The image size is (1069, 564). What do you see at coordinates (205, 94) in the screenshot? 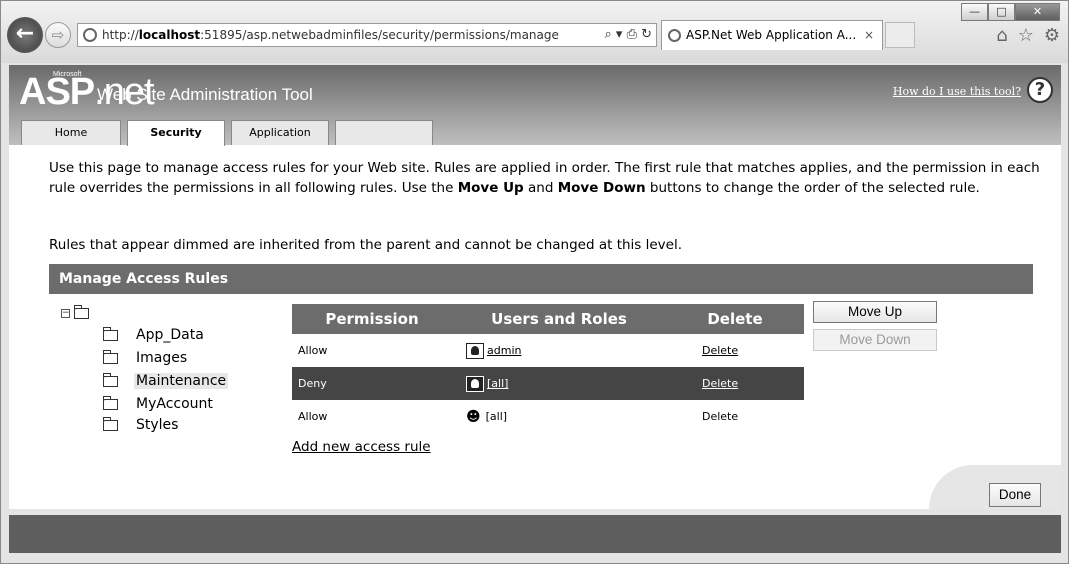
I see `tool-title: Web Site Administration Tool` at bounding box center [205, 94].